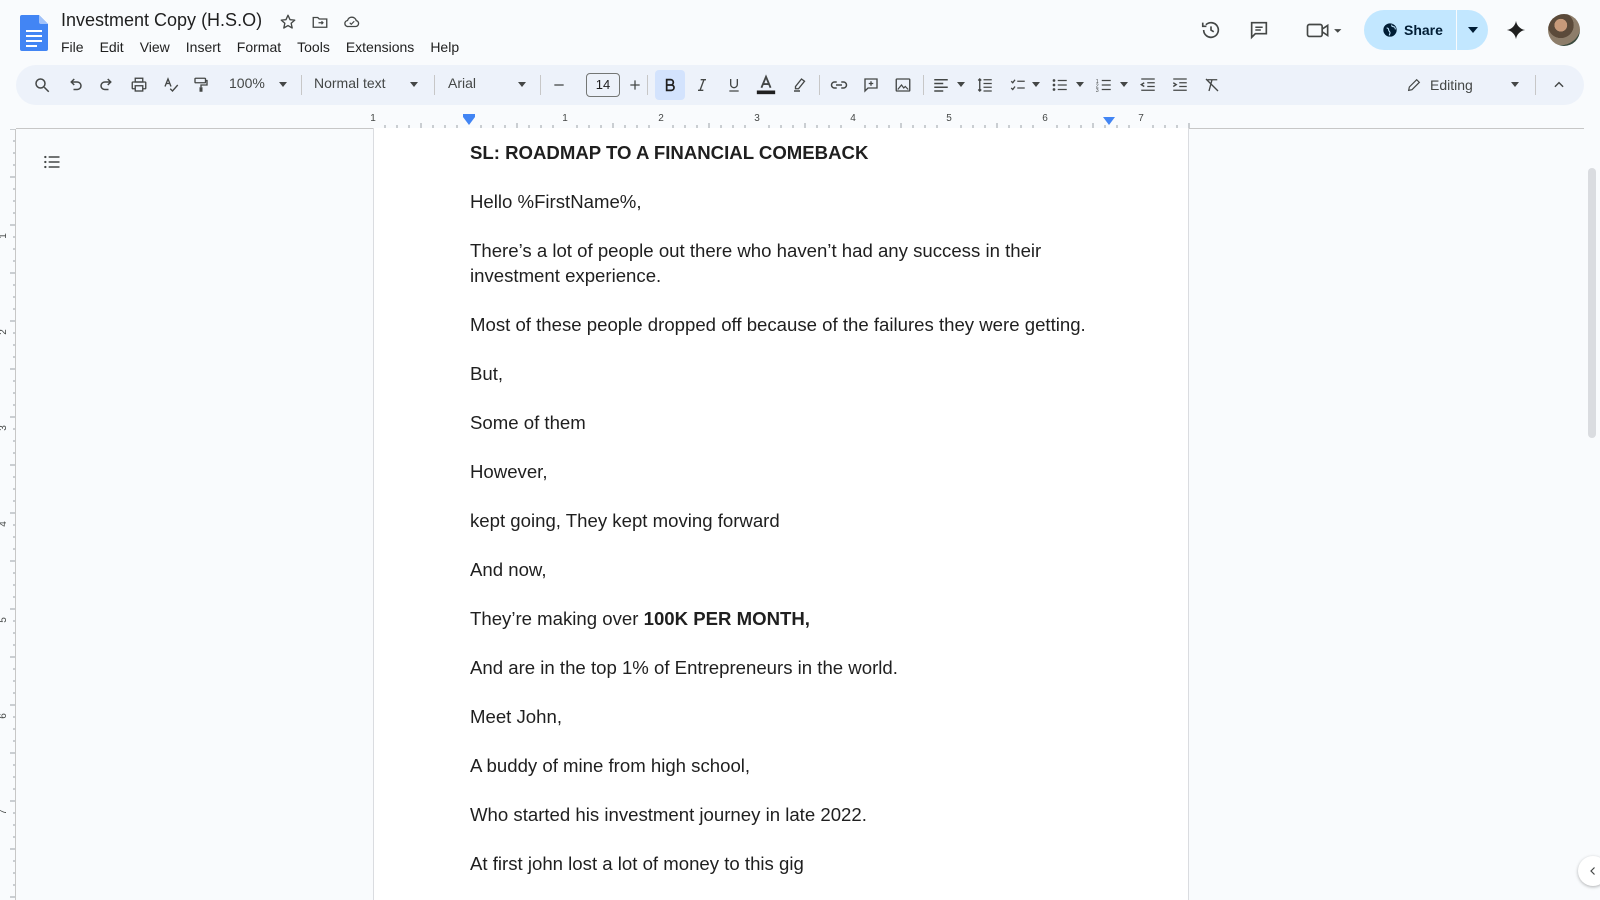  Describe the element at coordinates (1472, 30) in the screenshot. I see `share-dropdown-icon` at that location.